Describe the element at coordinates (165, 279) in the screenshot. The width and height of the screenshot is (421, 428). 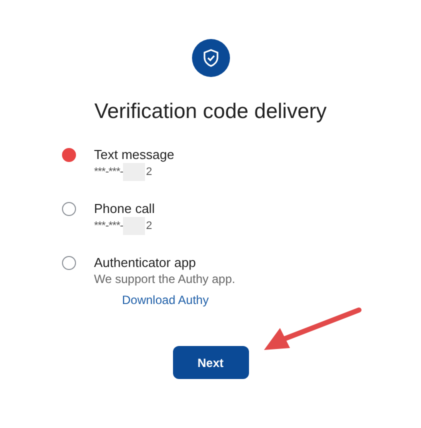
I see `option-note: We support the Authy app.` at that location.